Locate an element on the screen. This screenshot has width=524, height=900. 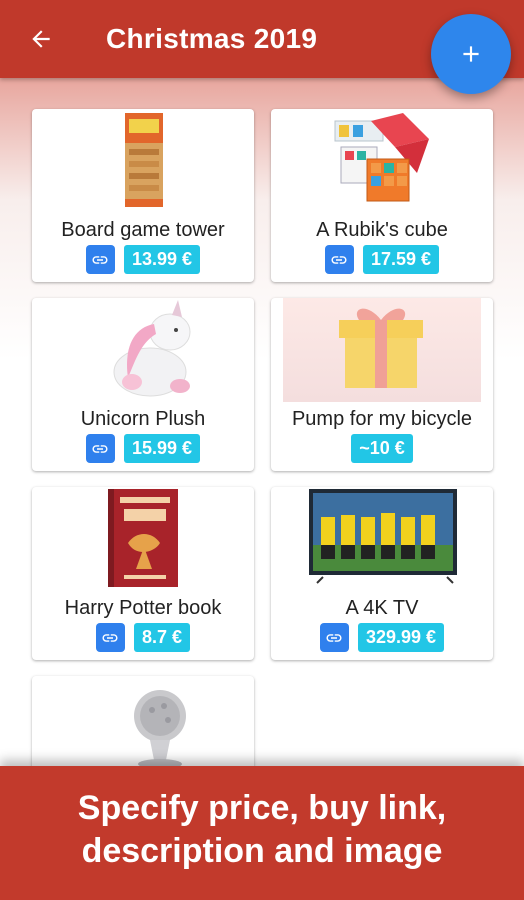
gift-card: A Rubik's cube 17.59 € is located at coordinates (382, 195).